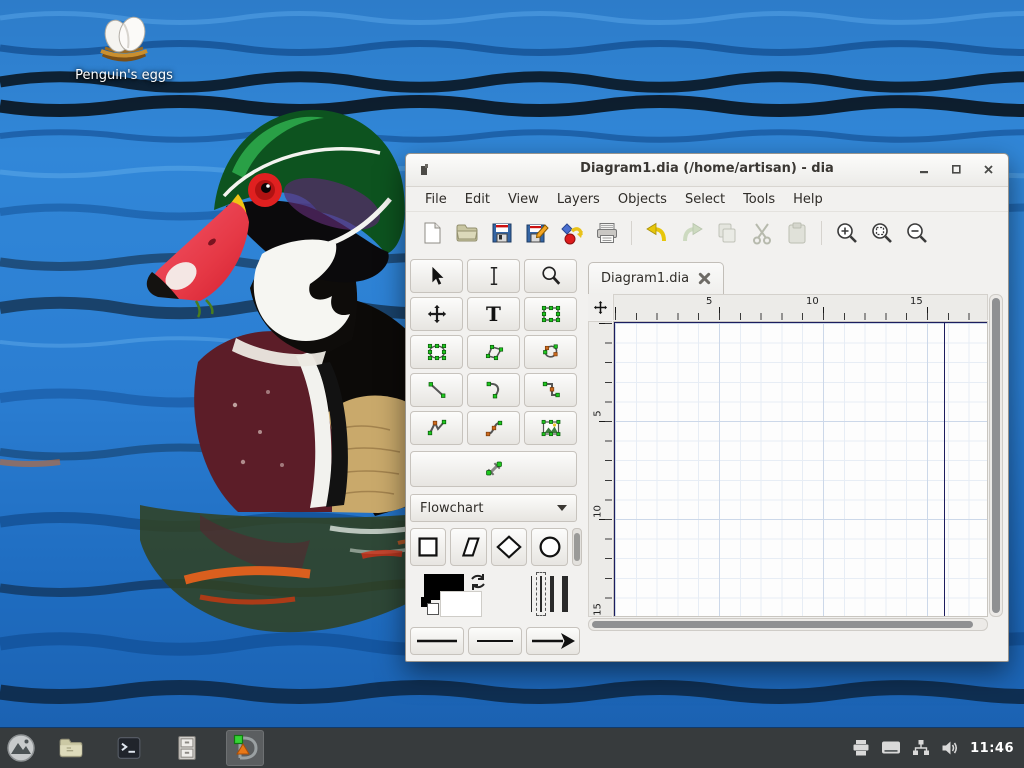 The height and width of the screenshot is (768, 1024). Describe the element at coordinates (550, 390) in the screenshot. I see `tool-zigzagline` at that location.